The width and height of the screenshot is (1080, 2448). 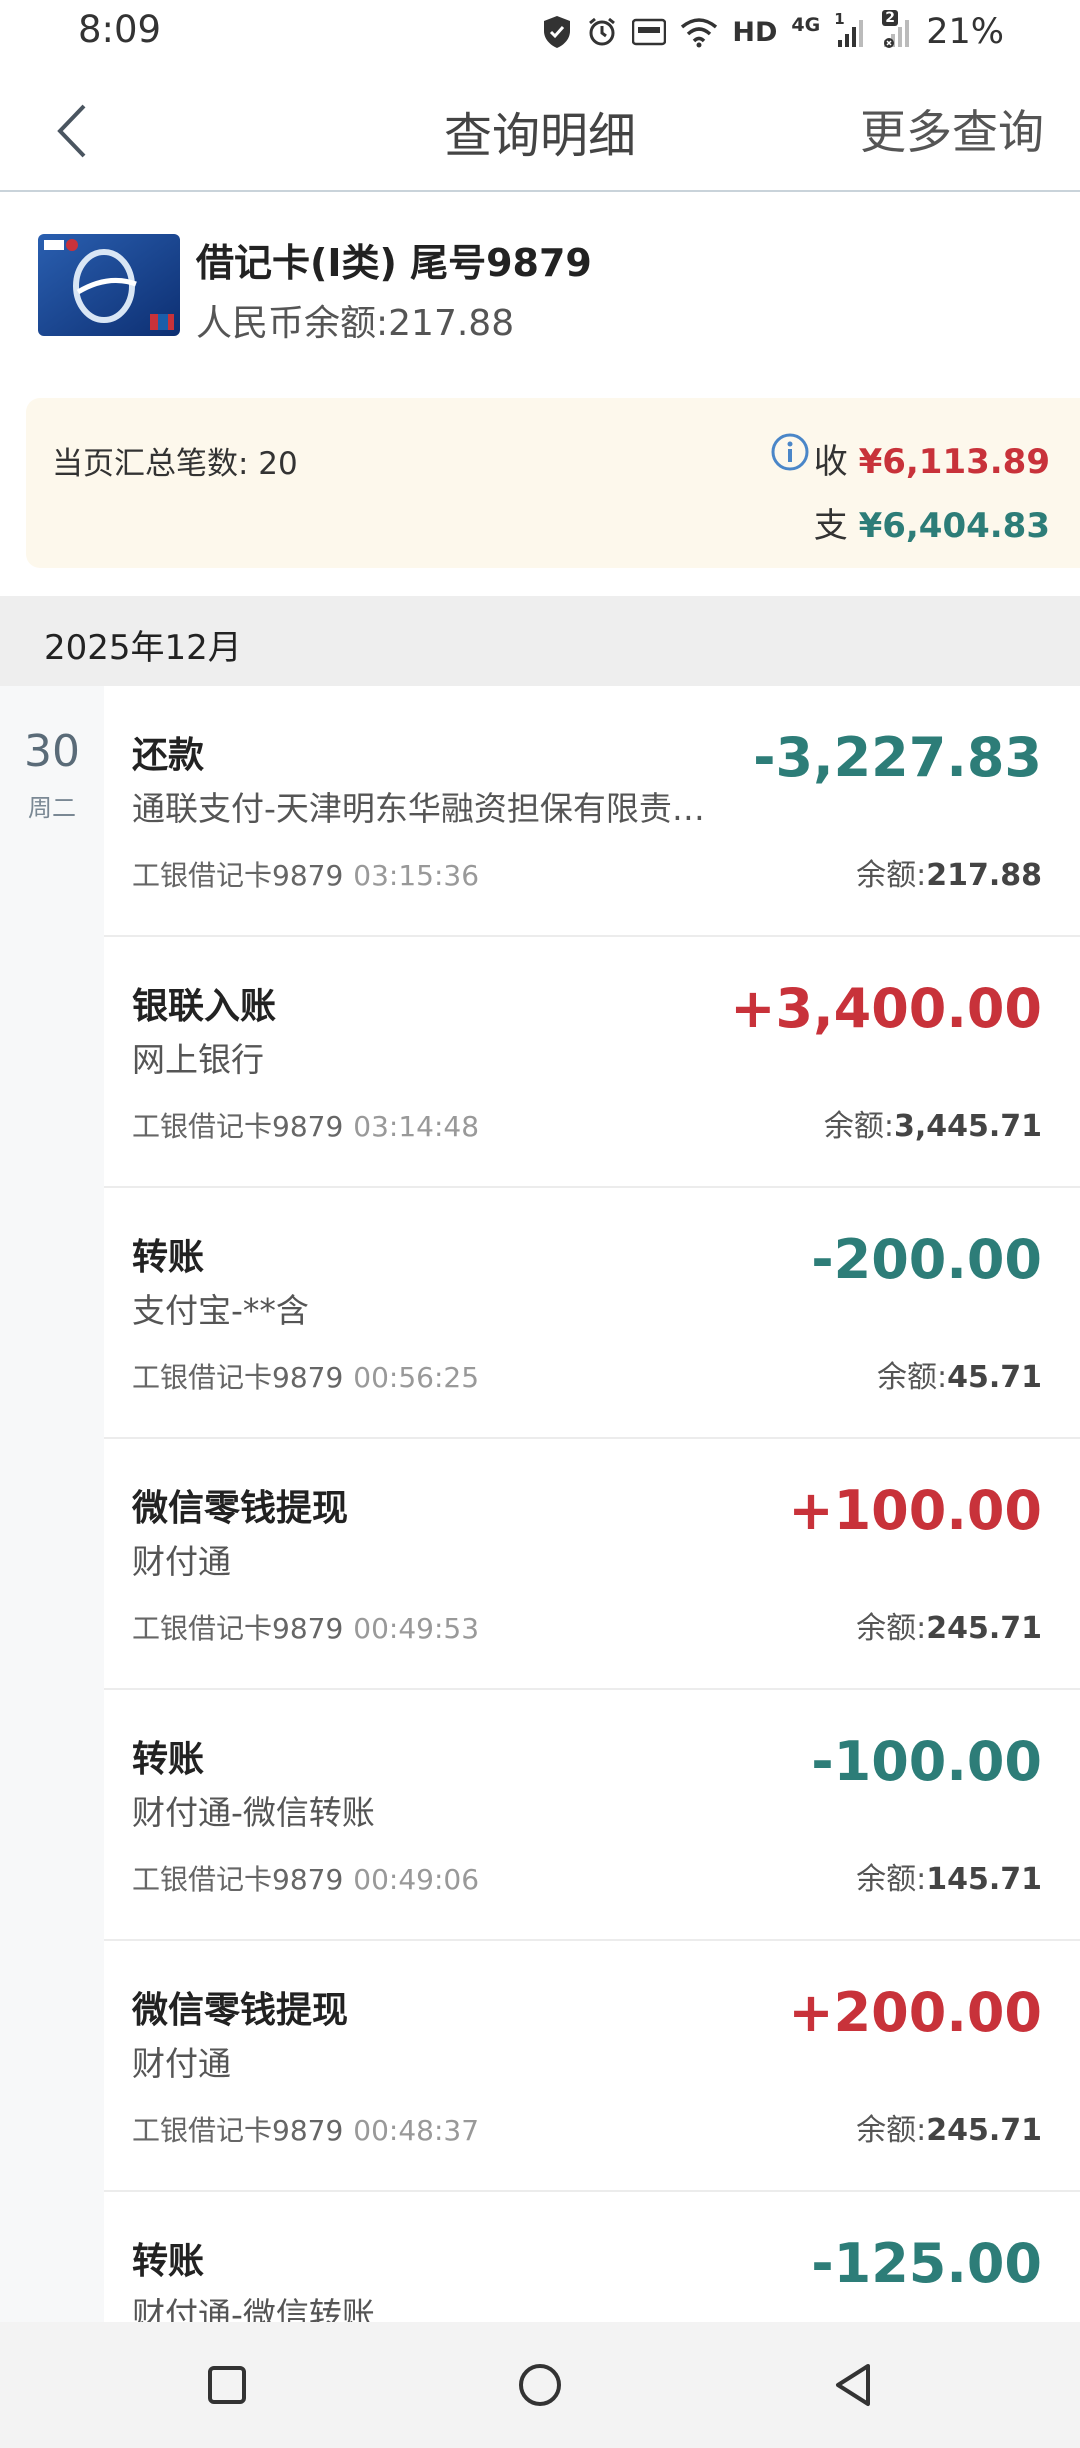 I want to click on page-summary: 当页汇总笔数: 20 收 ¥6,113.89 支 ¥6,404.83, so click(x=553, y=483).